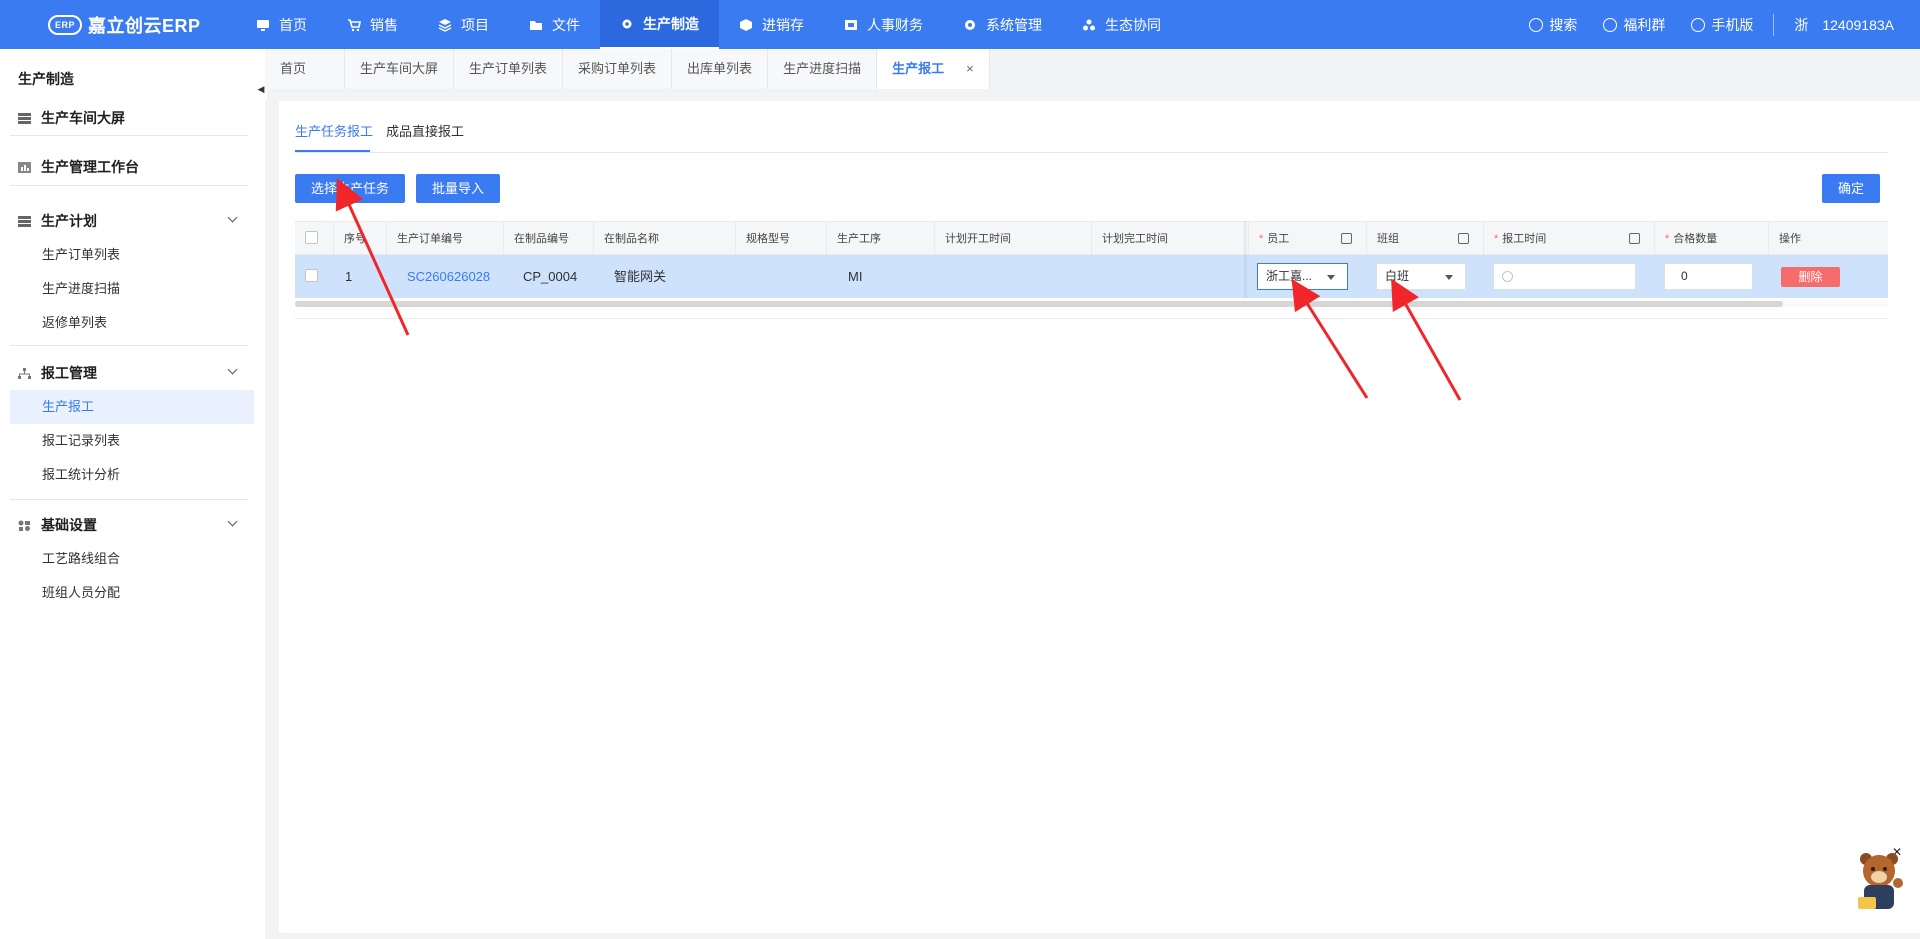  Describe the element at coordinates (332, 151) in the screenshot. I see `active-tab-indicator` at that location.